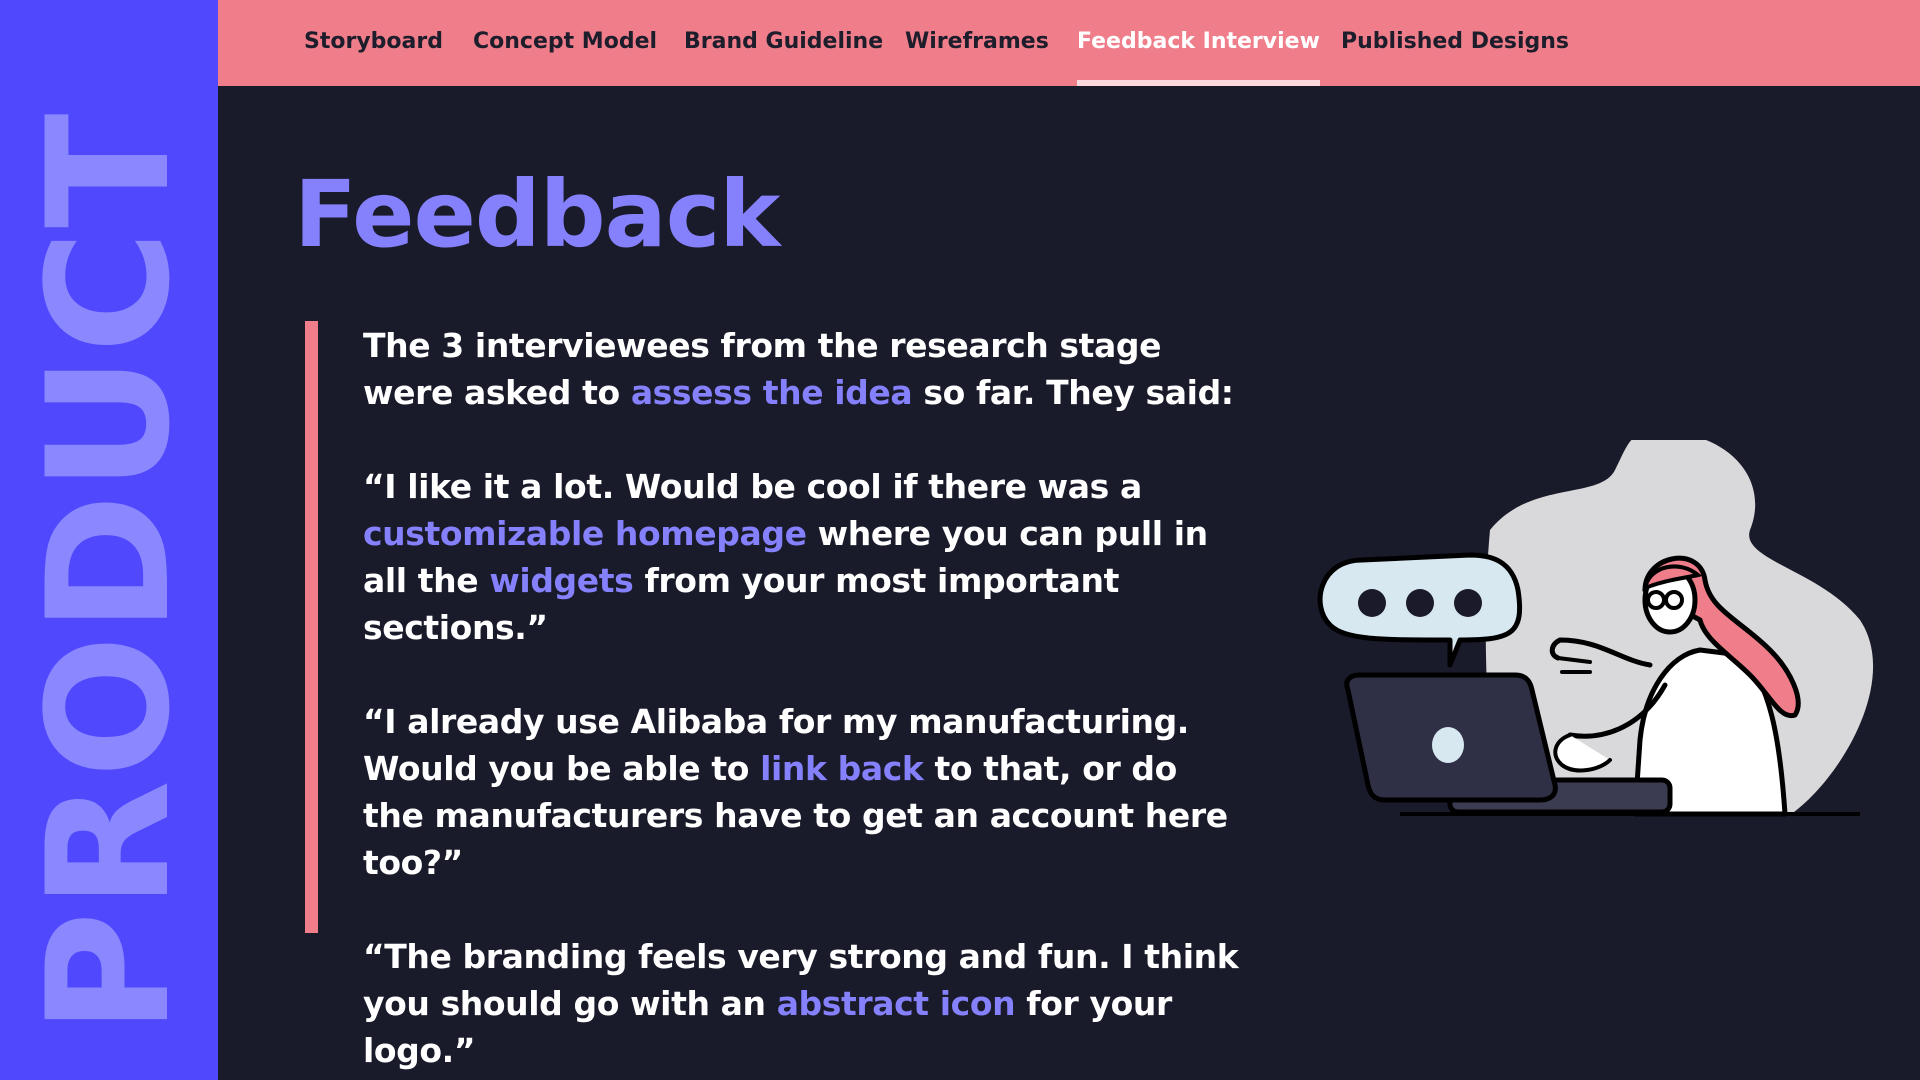 The height and width of the screenshot is (1080, 1920). Describe the element at coordinates (311, 627) in the screenshot. I see `quote-accent-bar` at that location.